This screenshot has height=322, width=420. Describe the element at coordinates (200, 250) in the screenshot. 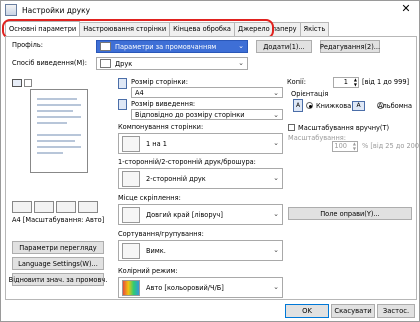

I see `sorting-select: Вимк. ⌄` at that location.